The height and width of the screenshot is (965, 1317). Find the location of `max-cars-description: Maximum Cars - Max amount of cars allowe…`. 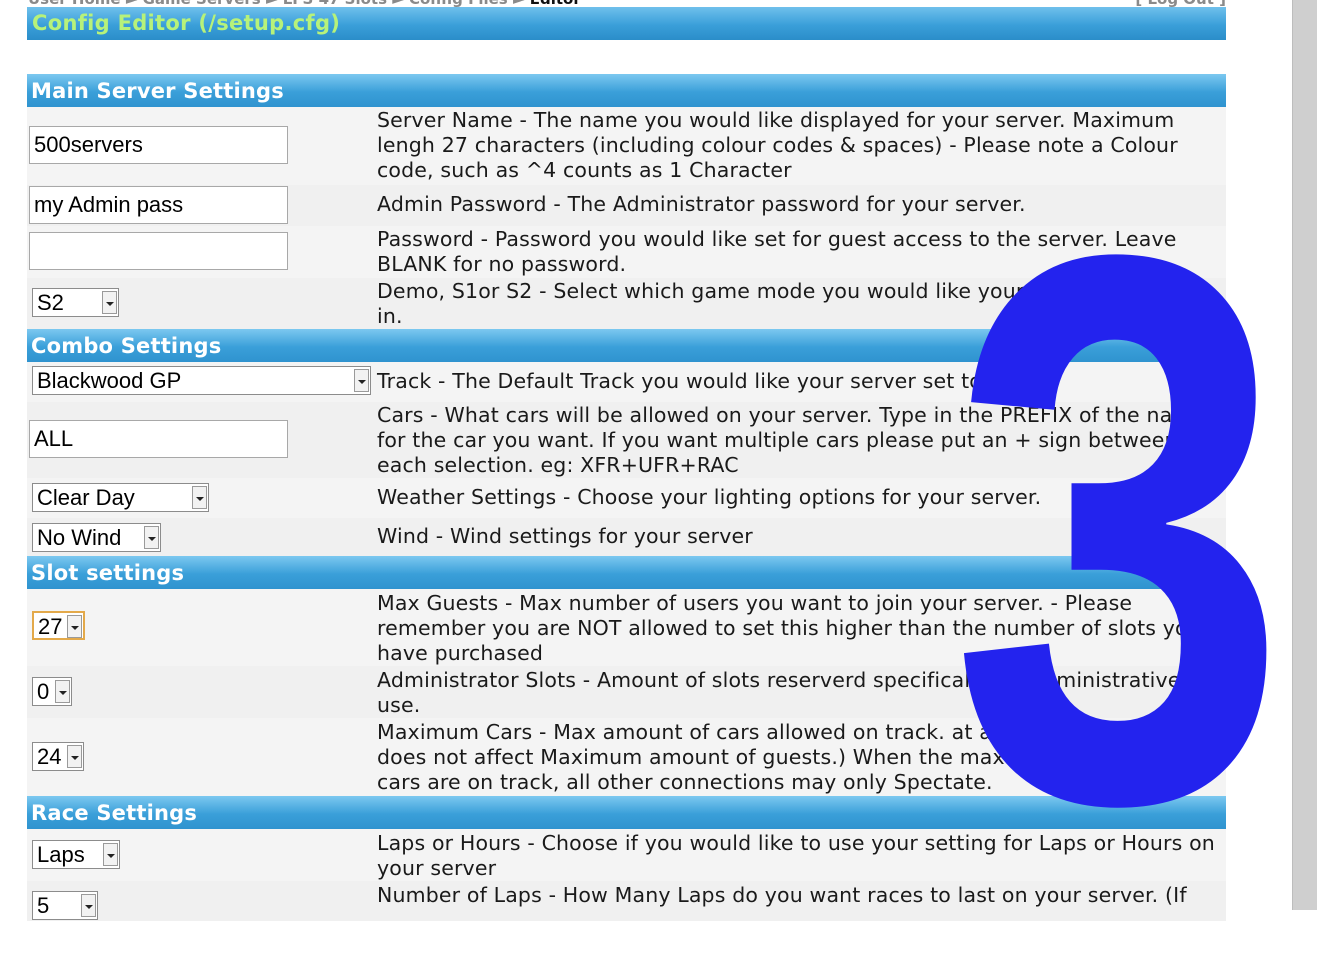

max-cars-description: Maximum Cars - Max amount of cars allowe… is located at coordinates (777, 757).